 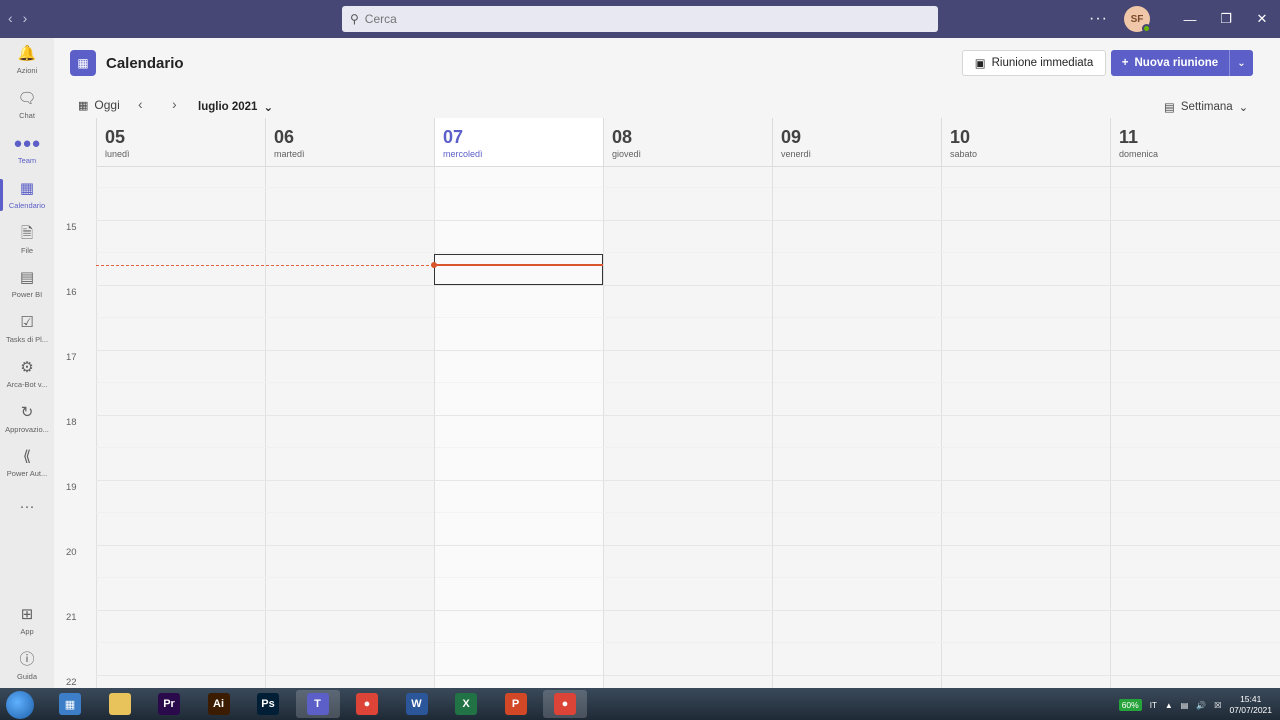 I want to click on minimize-button: —, so click(x=1190, y=19).